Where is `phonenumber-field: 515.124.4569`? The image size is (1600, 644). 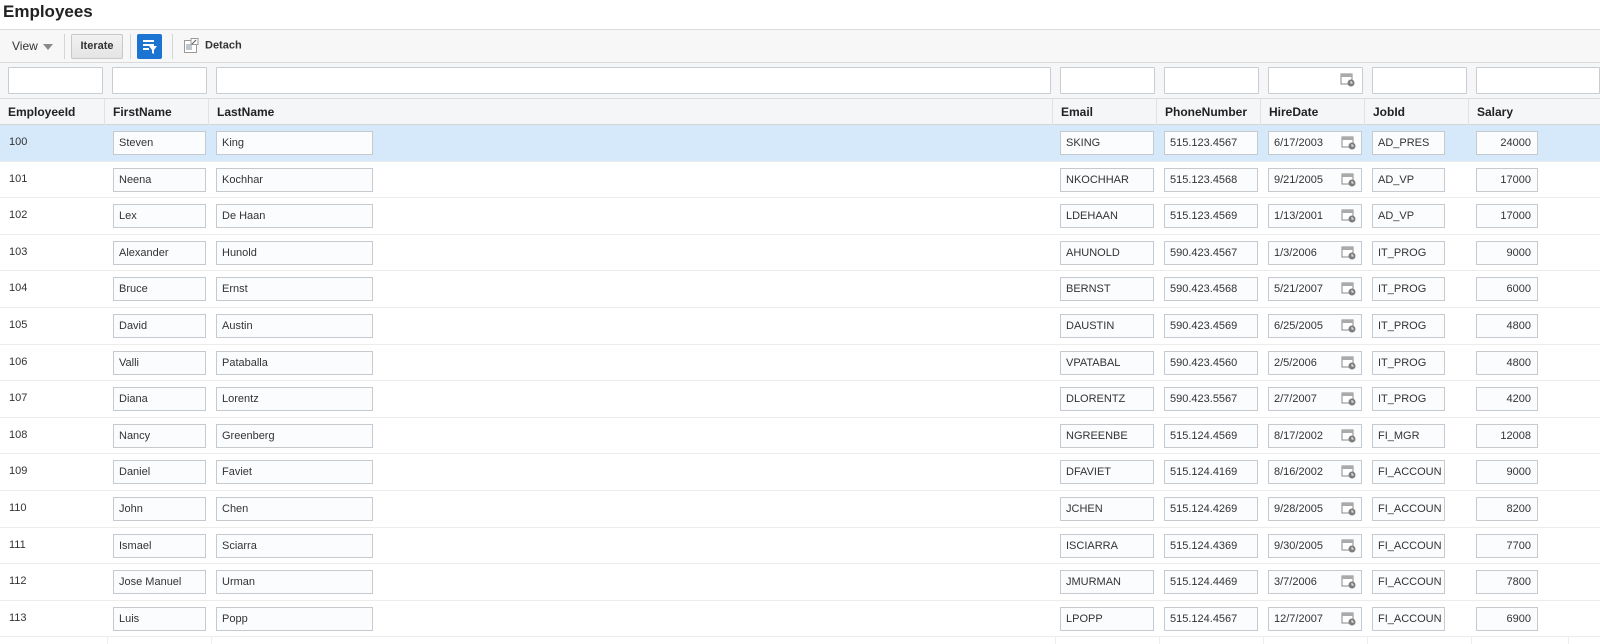 phonenumber-field: 515.124.4569 is located at coordinates (1211, 435).